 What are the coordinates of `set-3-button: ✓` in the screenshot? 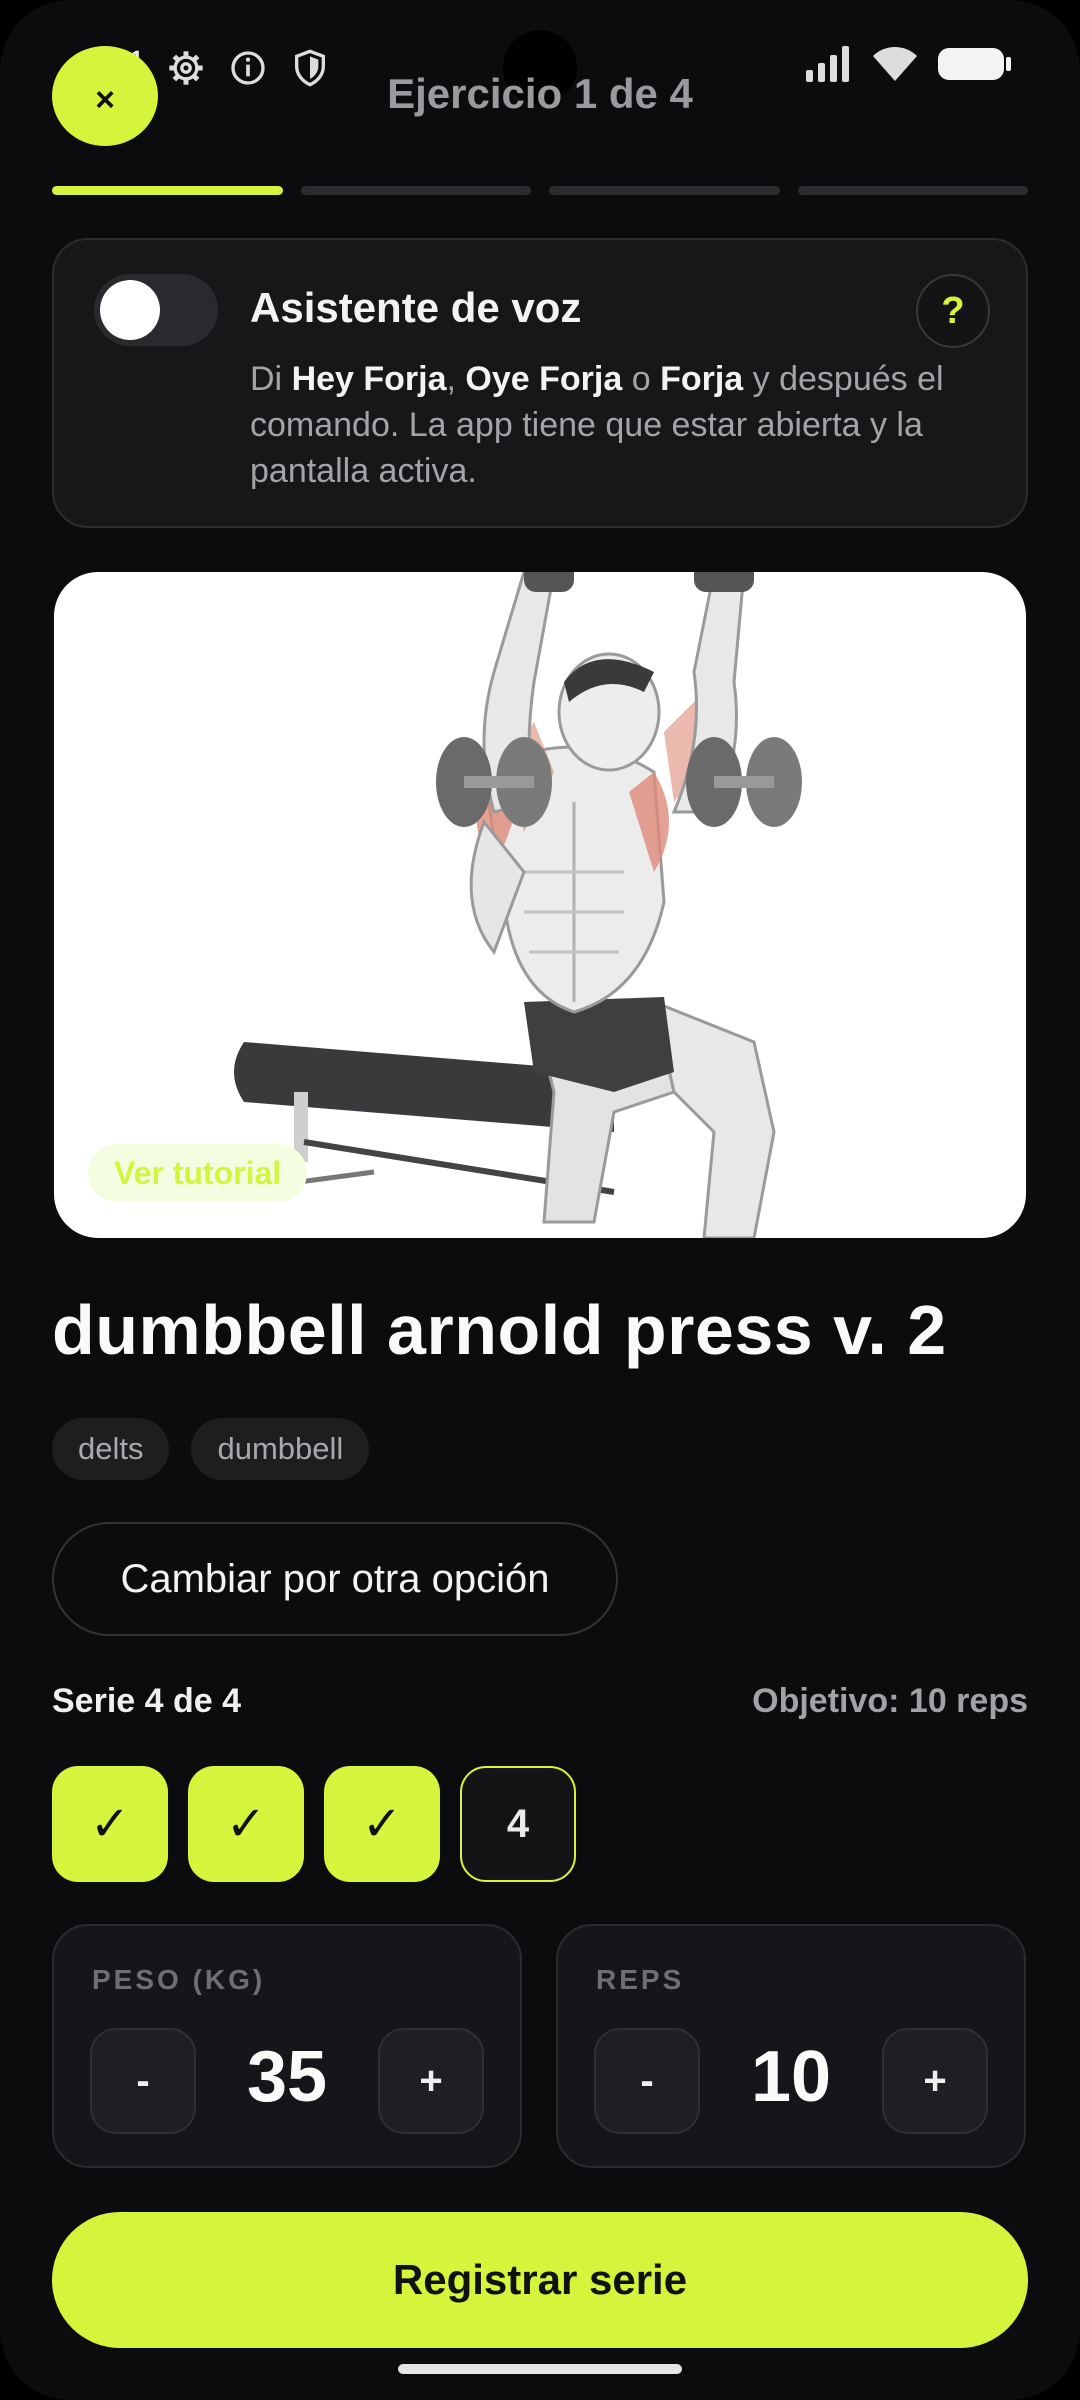 It's located at (382, 1824).